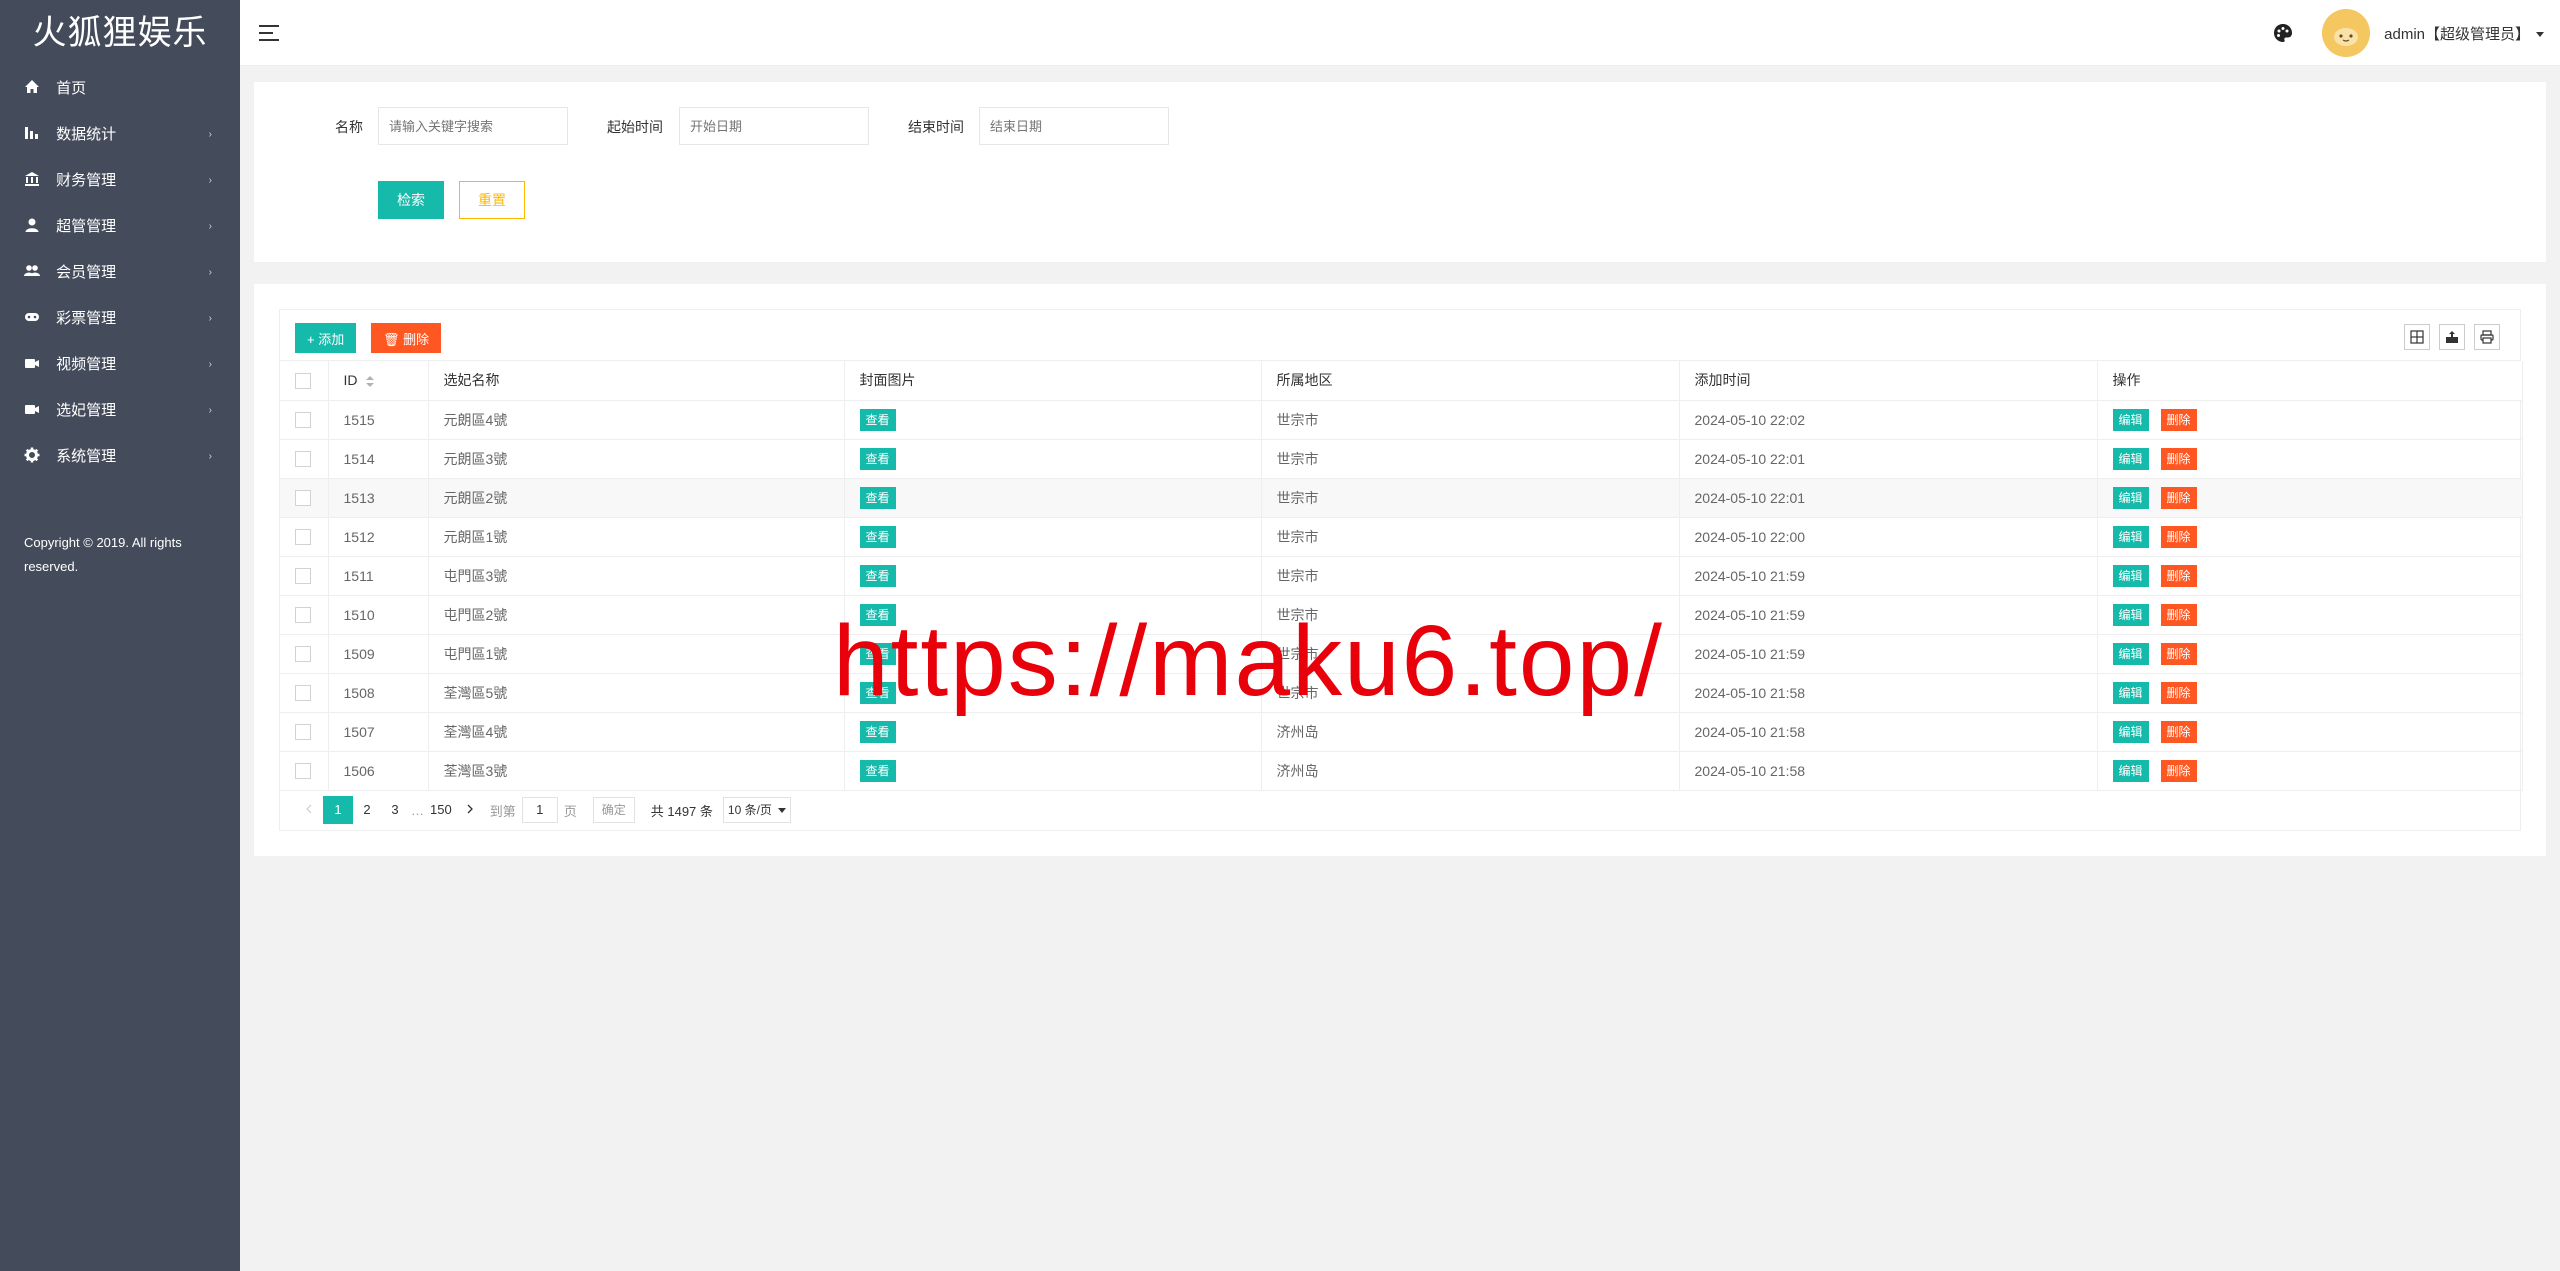 This screenshot has width=2560, height=1271. I want to click on chevron-right-icon, so click(470, 809).